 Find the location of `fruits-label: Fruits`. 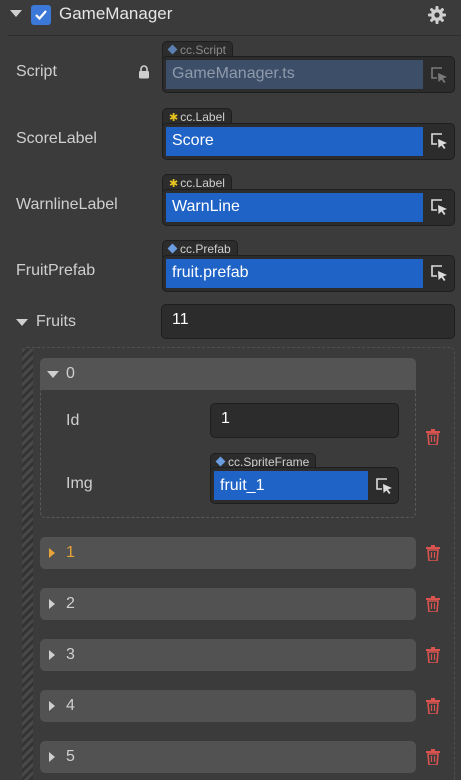

fruits-label: Fruits is located at coordinates (56, 321).